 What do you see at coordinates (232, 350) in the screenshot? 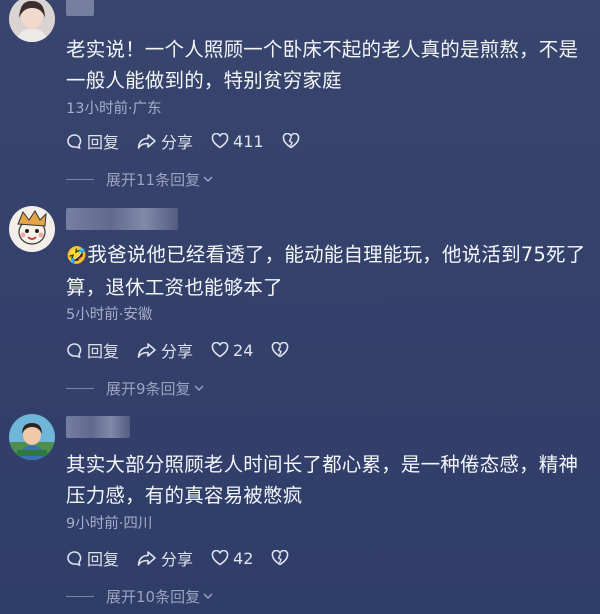
I see `like-button: 24` at bounding box center [232, 350].